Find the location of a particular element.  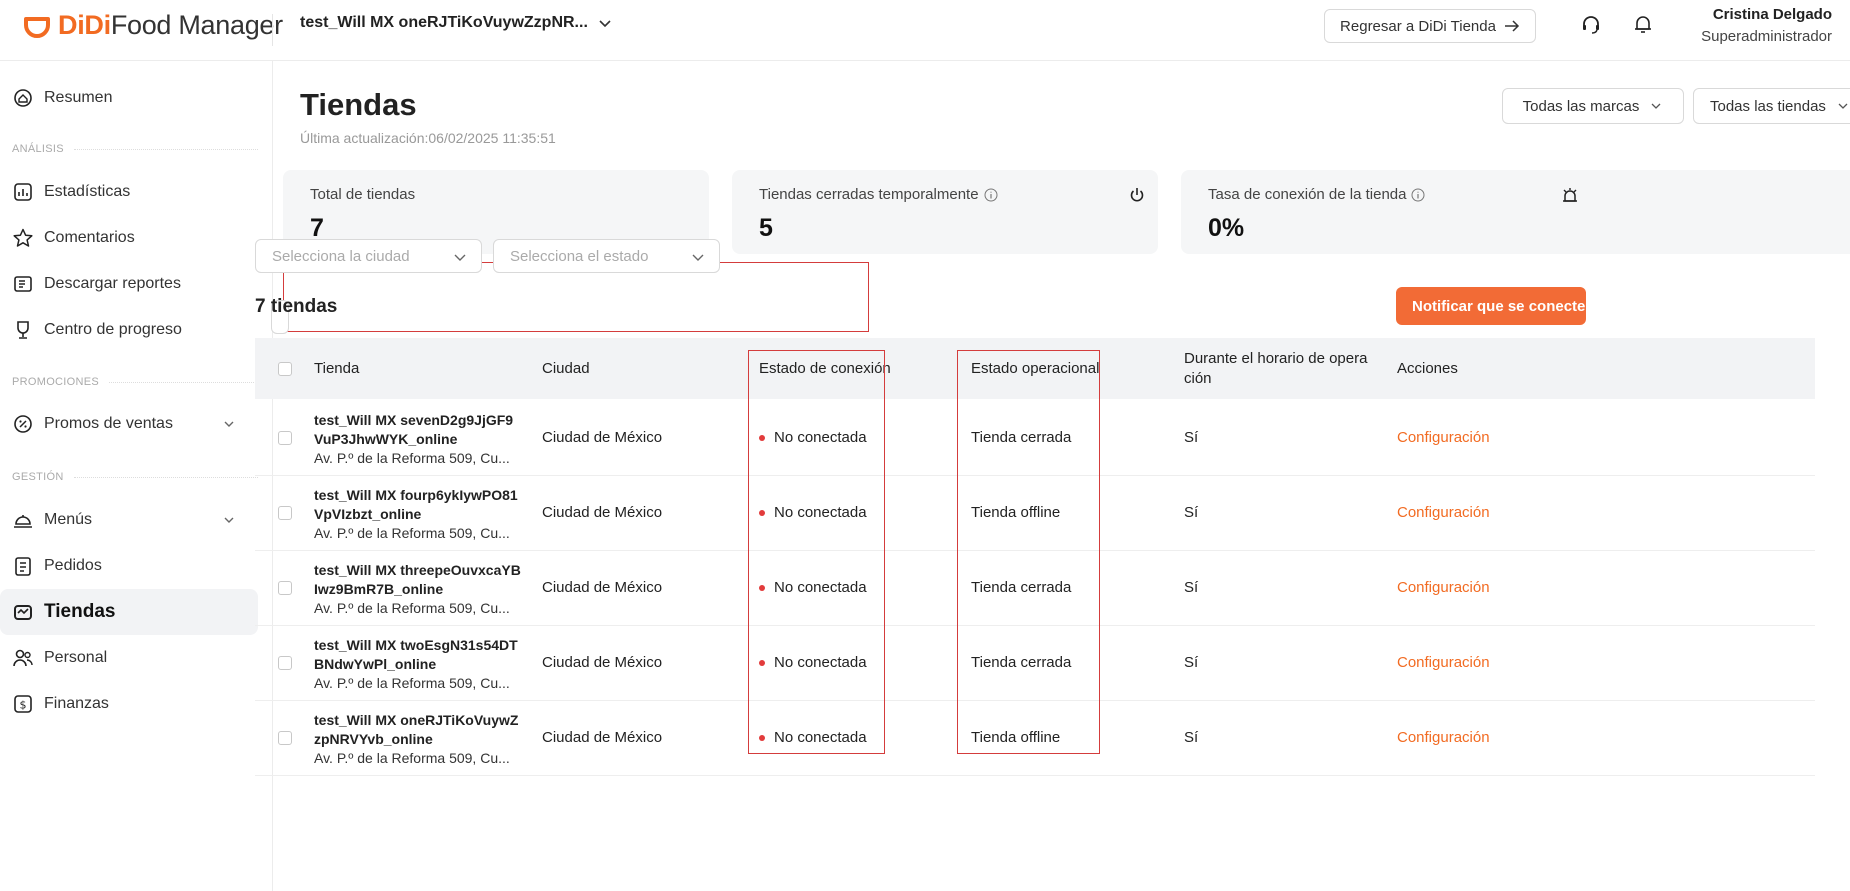

column-header-actions: Acciones is located at coordinates (1427, 368).